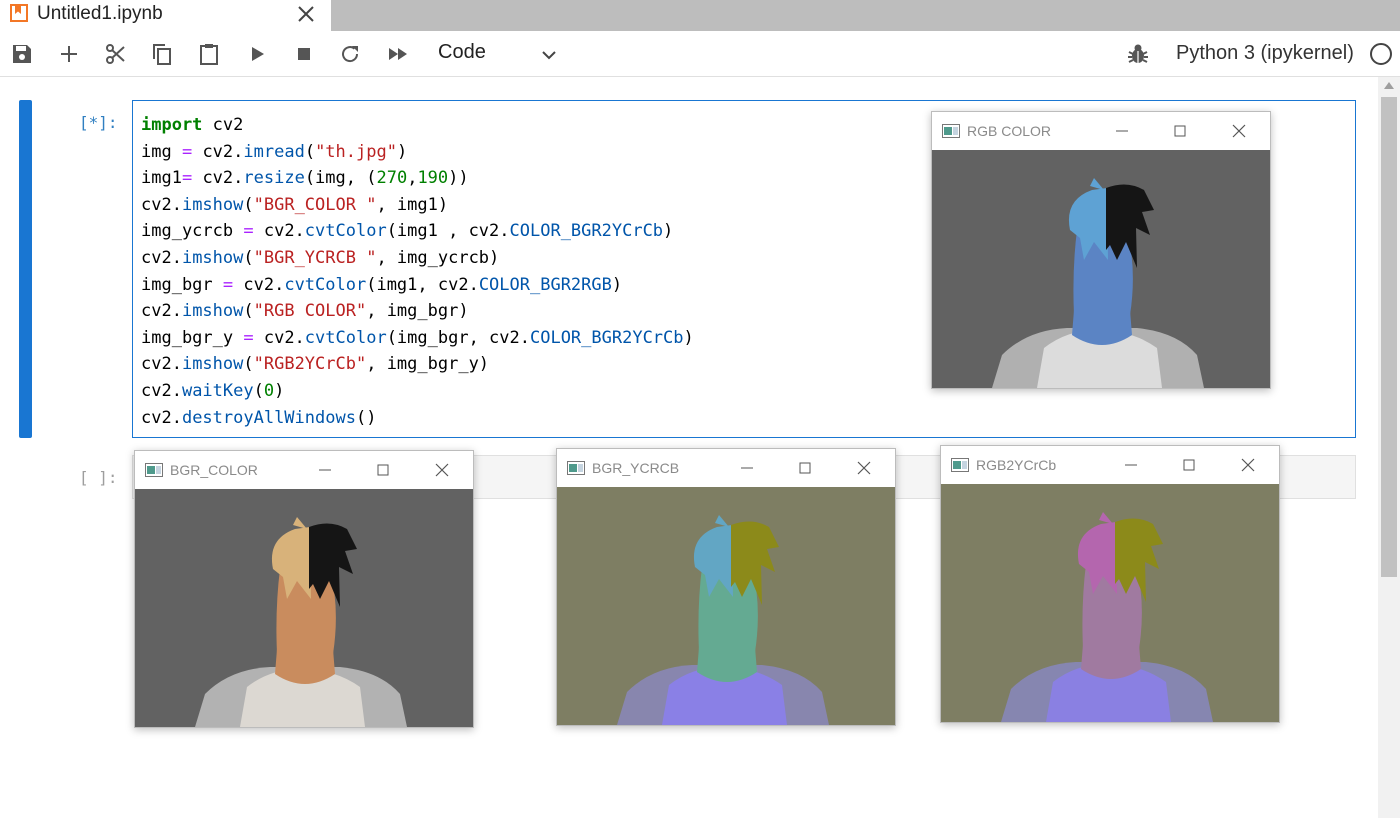 This screenshot has height=818, width=1400. I want to click on code-line: img1= cv2.resize(img, (270,190)), so click(305, 178).